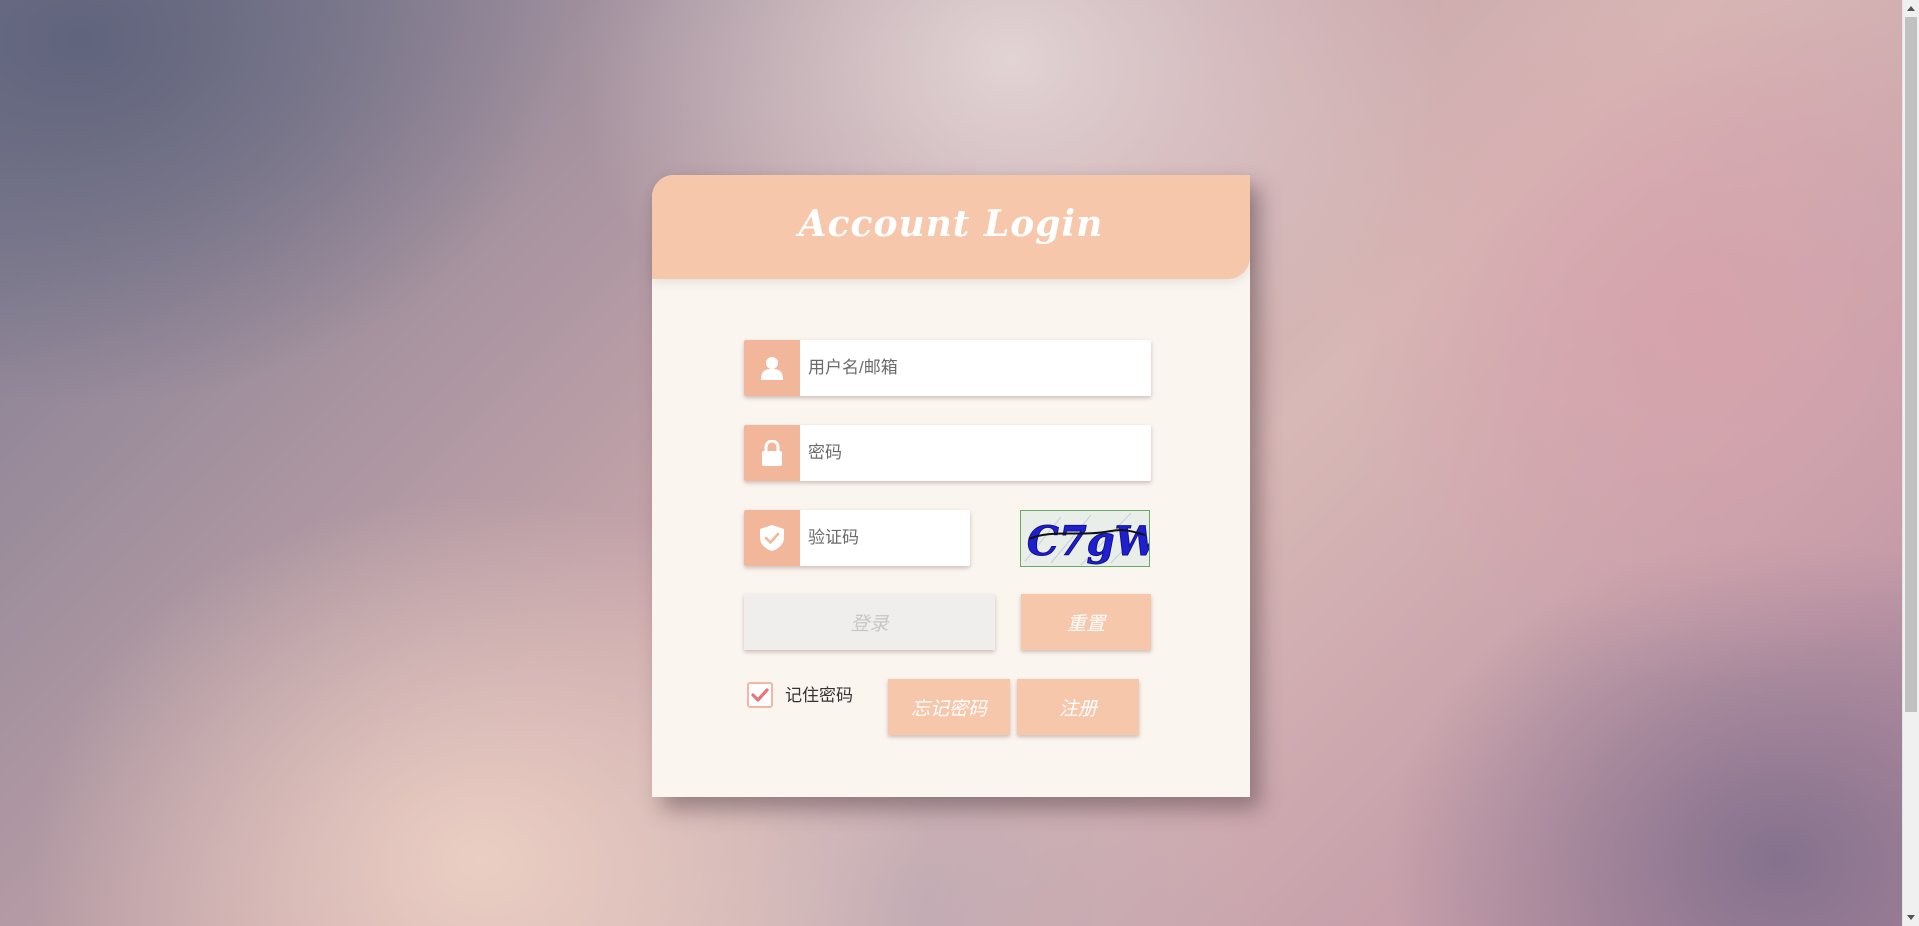 Image resolution: width=1919 pixels, height=926 pixels. Describe the element at coordinates (1911, 8) in the screenshot. I see `scroll-up-arrow-icon` at that location.